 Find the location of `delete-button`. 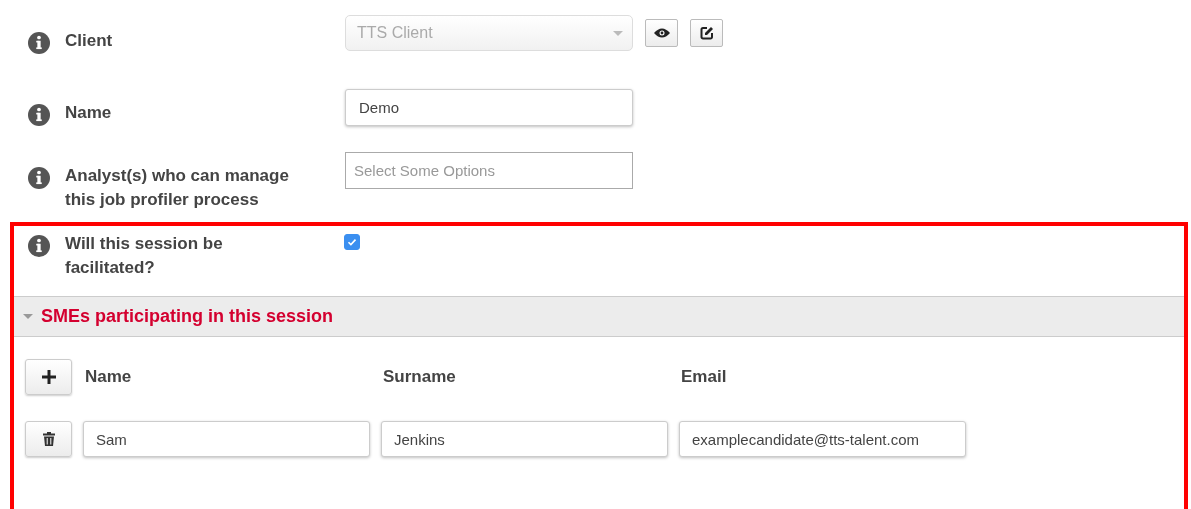

delete-button is located at coordinates (48, 439).